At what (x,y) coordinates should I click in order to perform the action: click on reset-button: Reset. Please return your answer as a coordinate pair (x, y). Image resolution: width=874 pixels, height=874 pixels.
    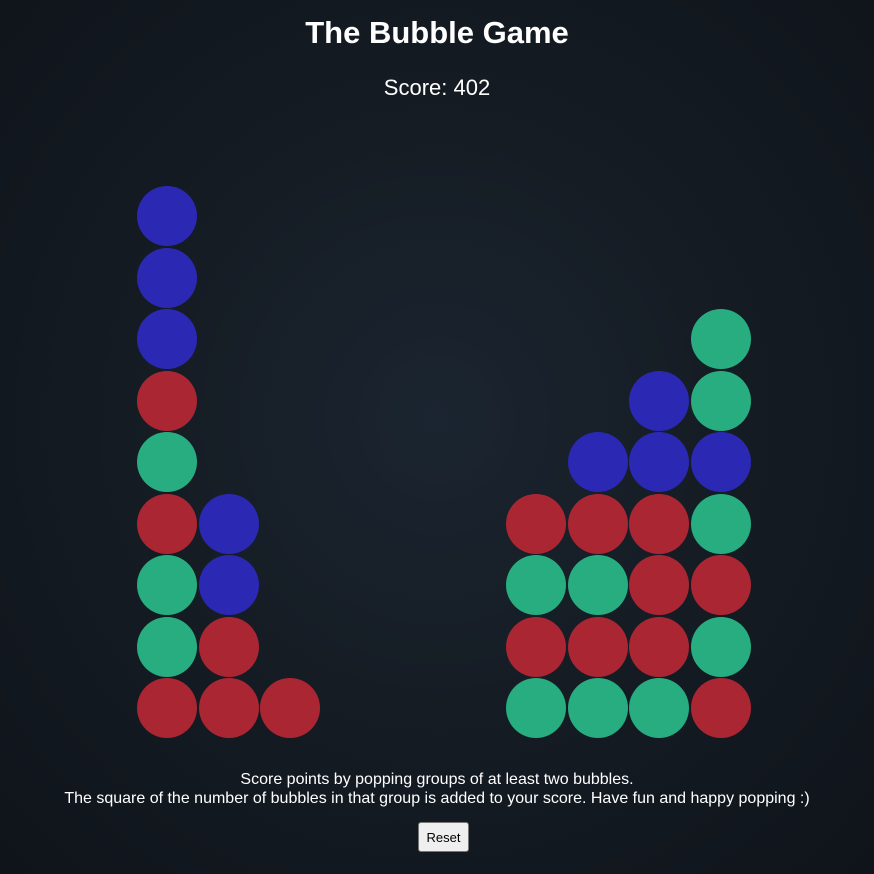
    Looking at the image, I should click on (443, 837).